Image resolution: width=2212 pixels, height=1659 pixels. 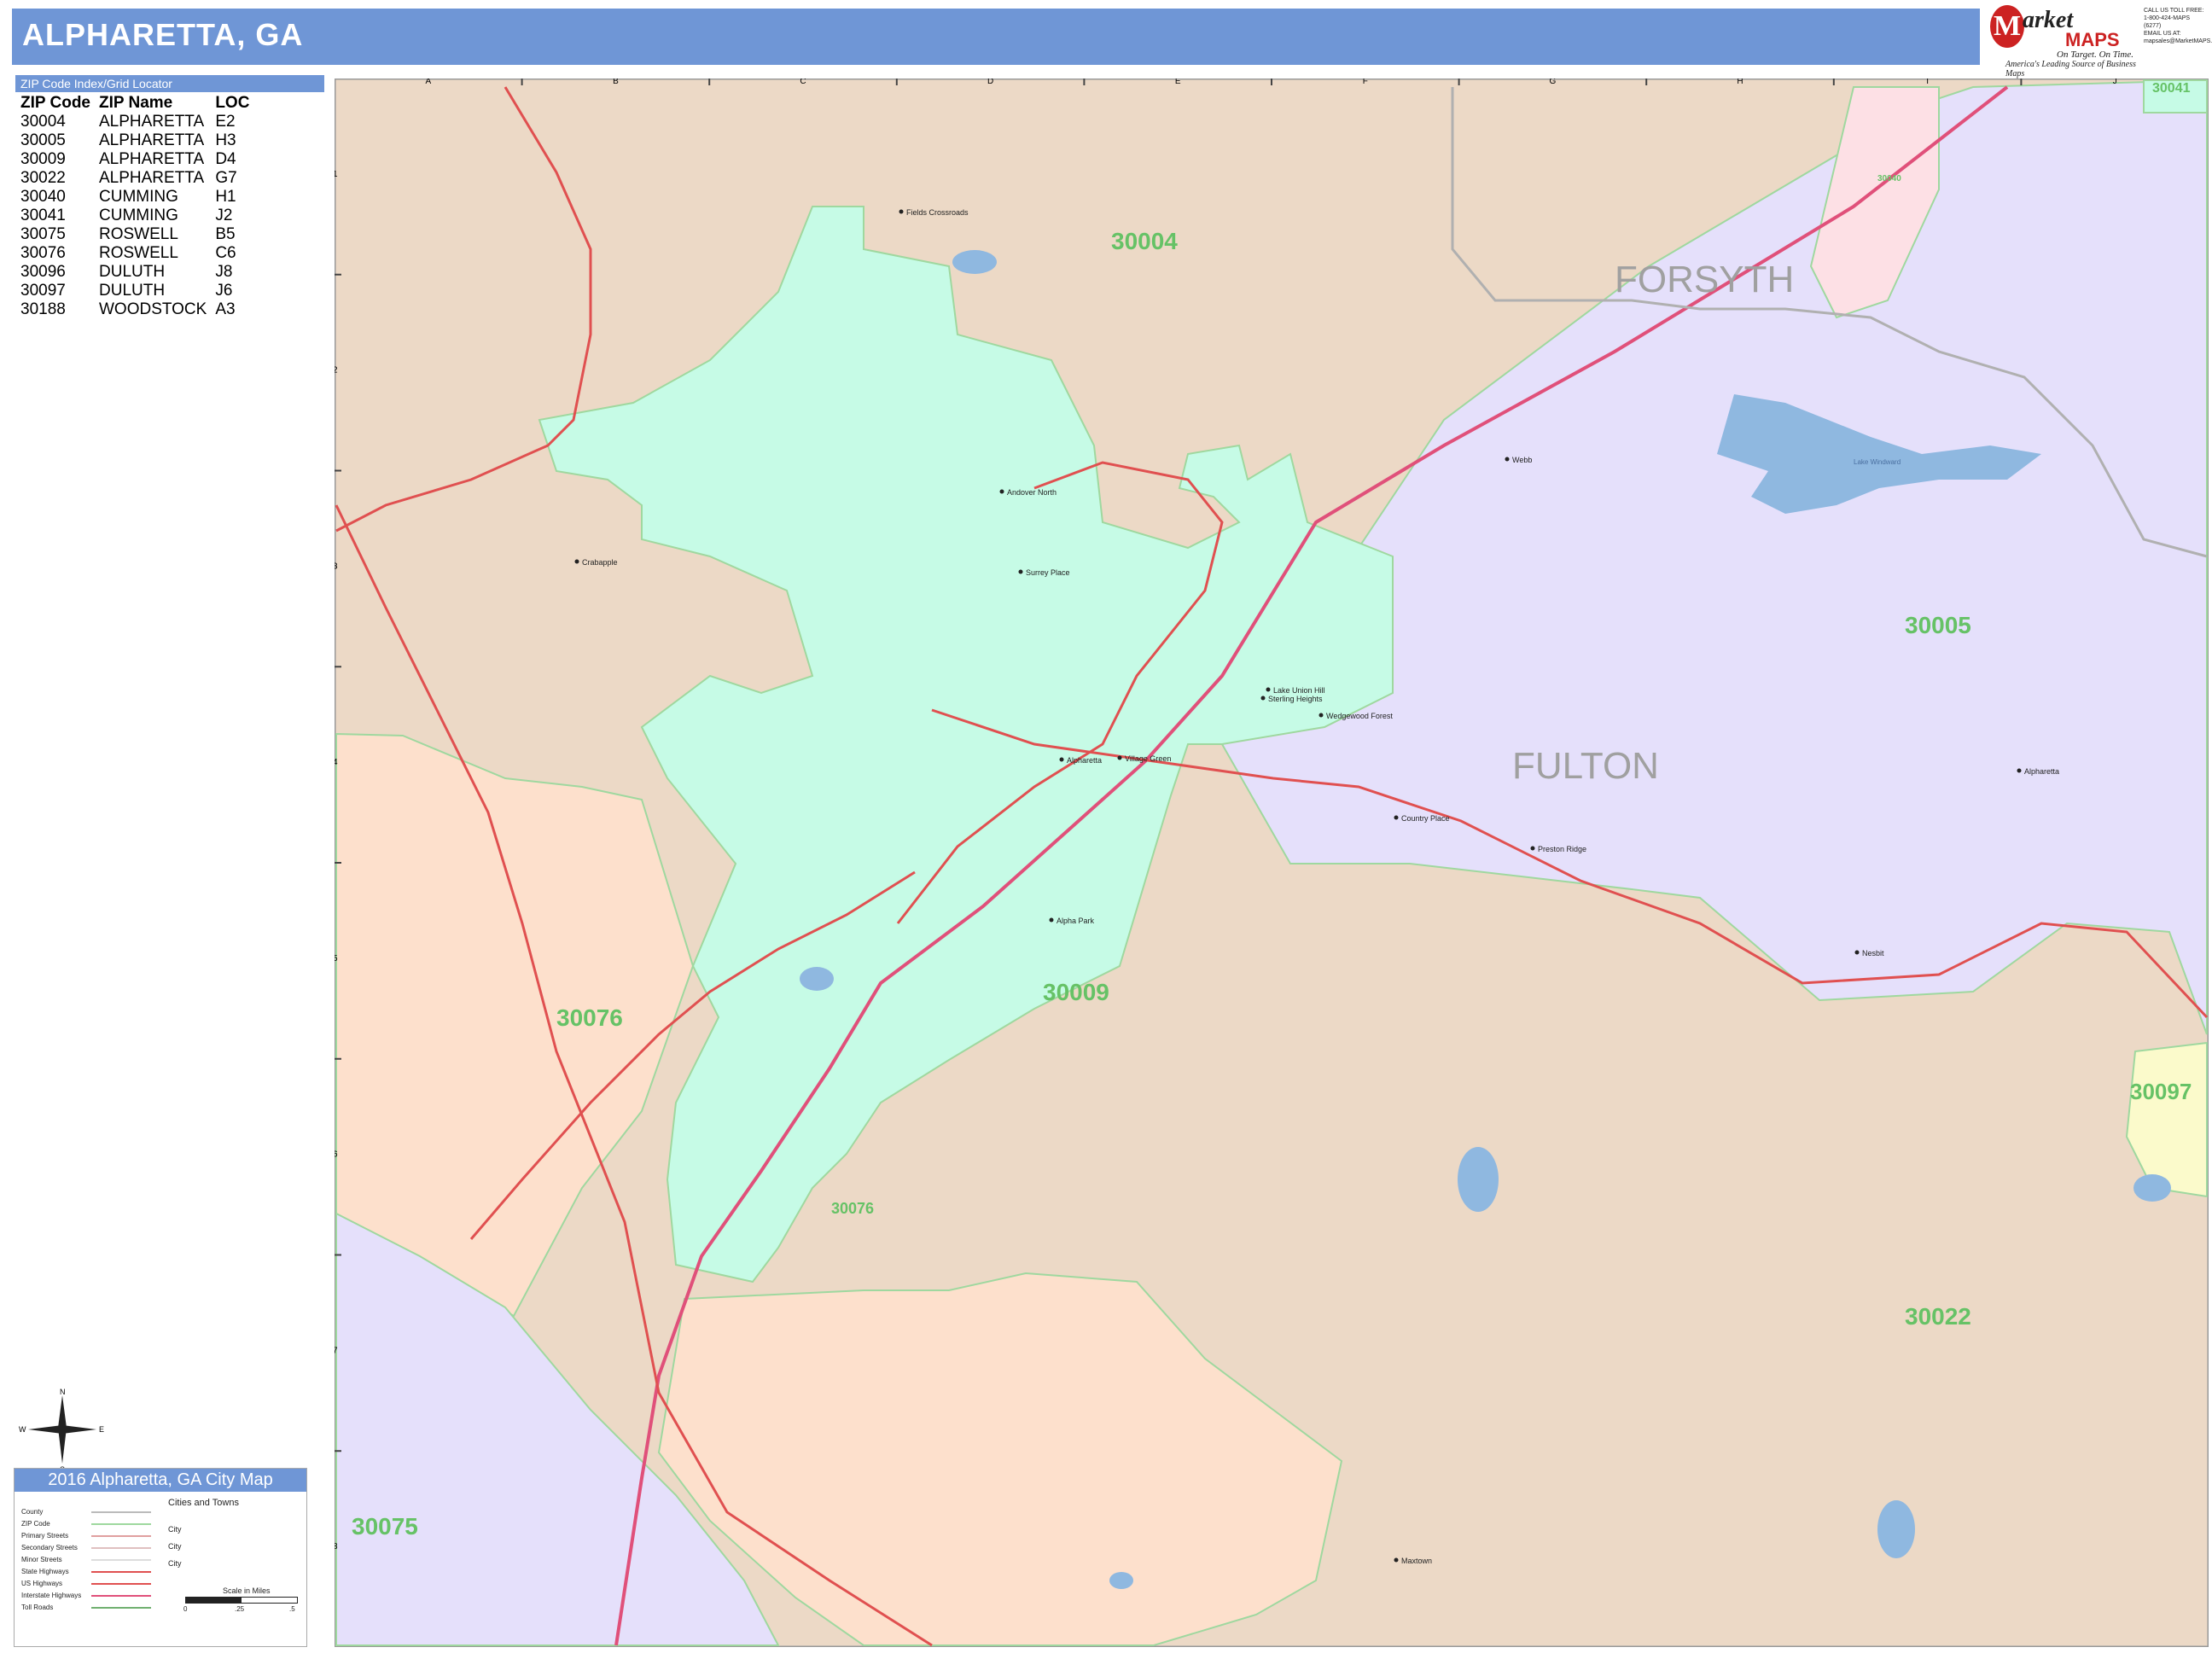 What do you see at coordinates (225, 234) in the screenshot?
I see `loc-cell: B5` at bounding box center [225, 234].